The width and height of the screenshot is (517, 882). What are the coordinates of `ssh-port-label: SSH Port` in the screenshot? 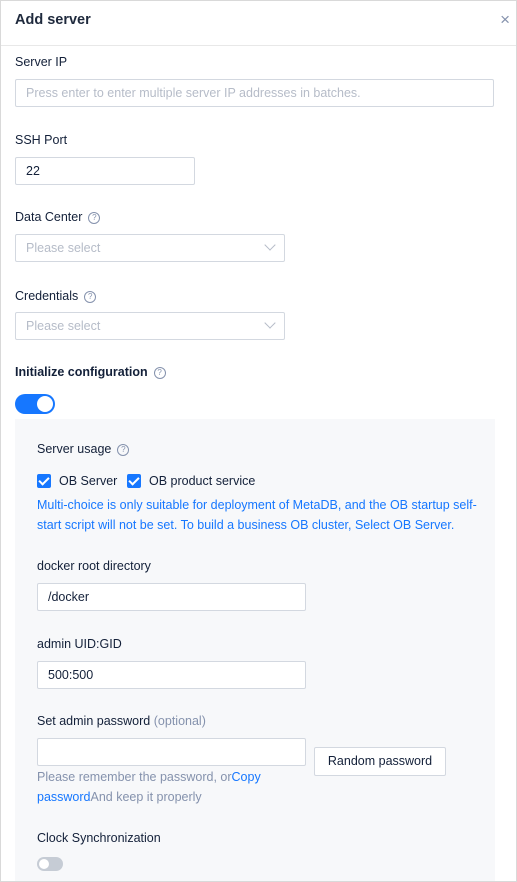 It's located at (41, 140).